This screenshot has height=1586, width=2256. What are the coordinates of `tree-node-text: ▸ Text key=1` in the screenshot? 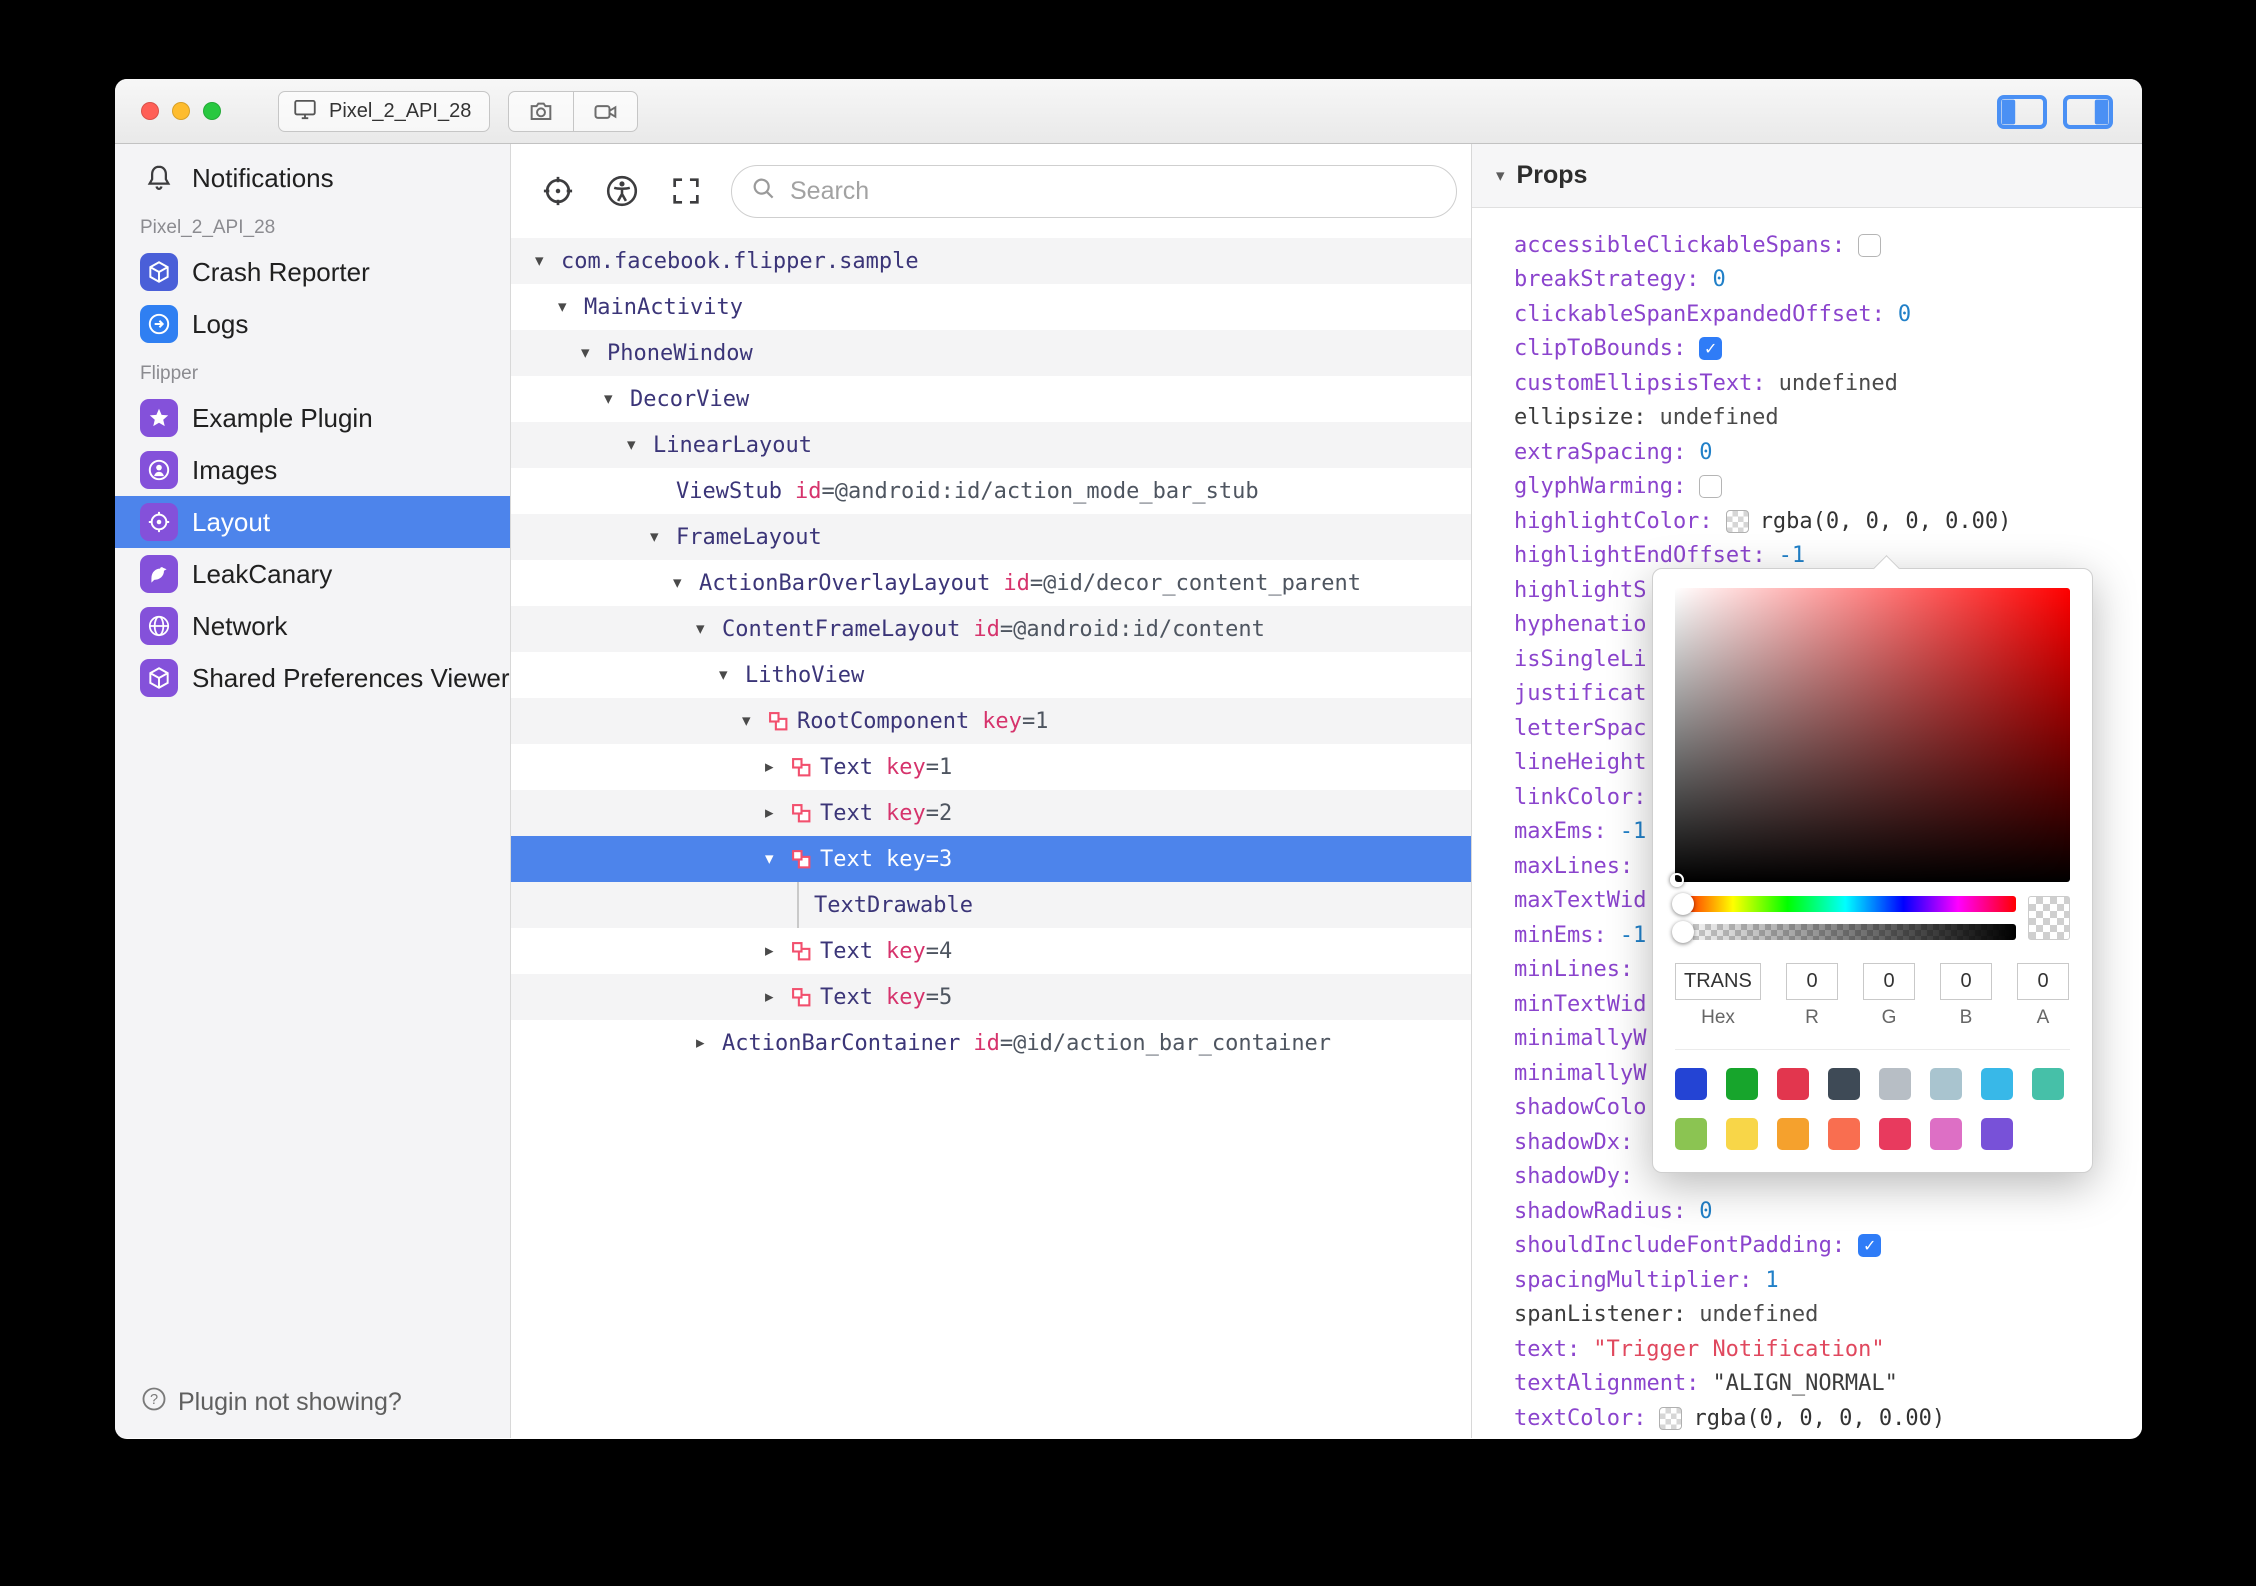 It's located at (991, 767).